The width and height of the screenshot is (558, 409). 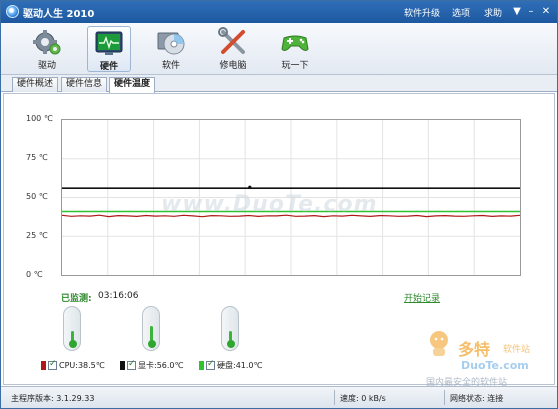 What do you see at coordinates (84, 84) in the screenshot?
I see `tab-hardware-info: 硬件信息` at bounding box center [84, 84].